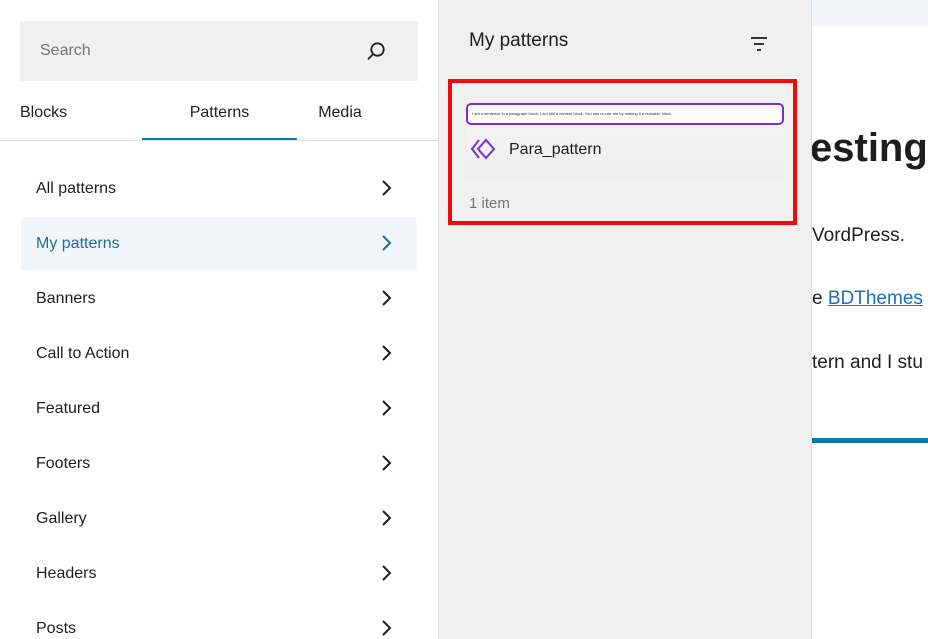  I want to click on category-label: Gallery, so click(61, 518).